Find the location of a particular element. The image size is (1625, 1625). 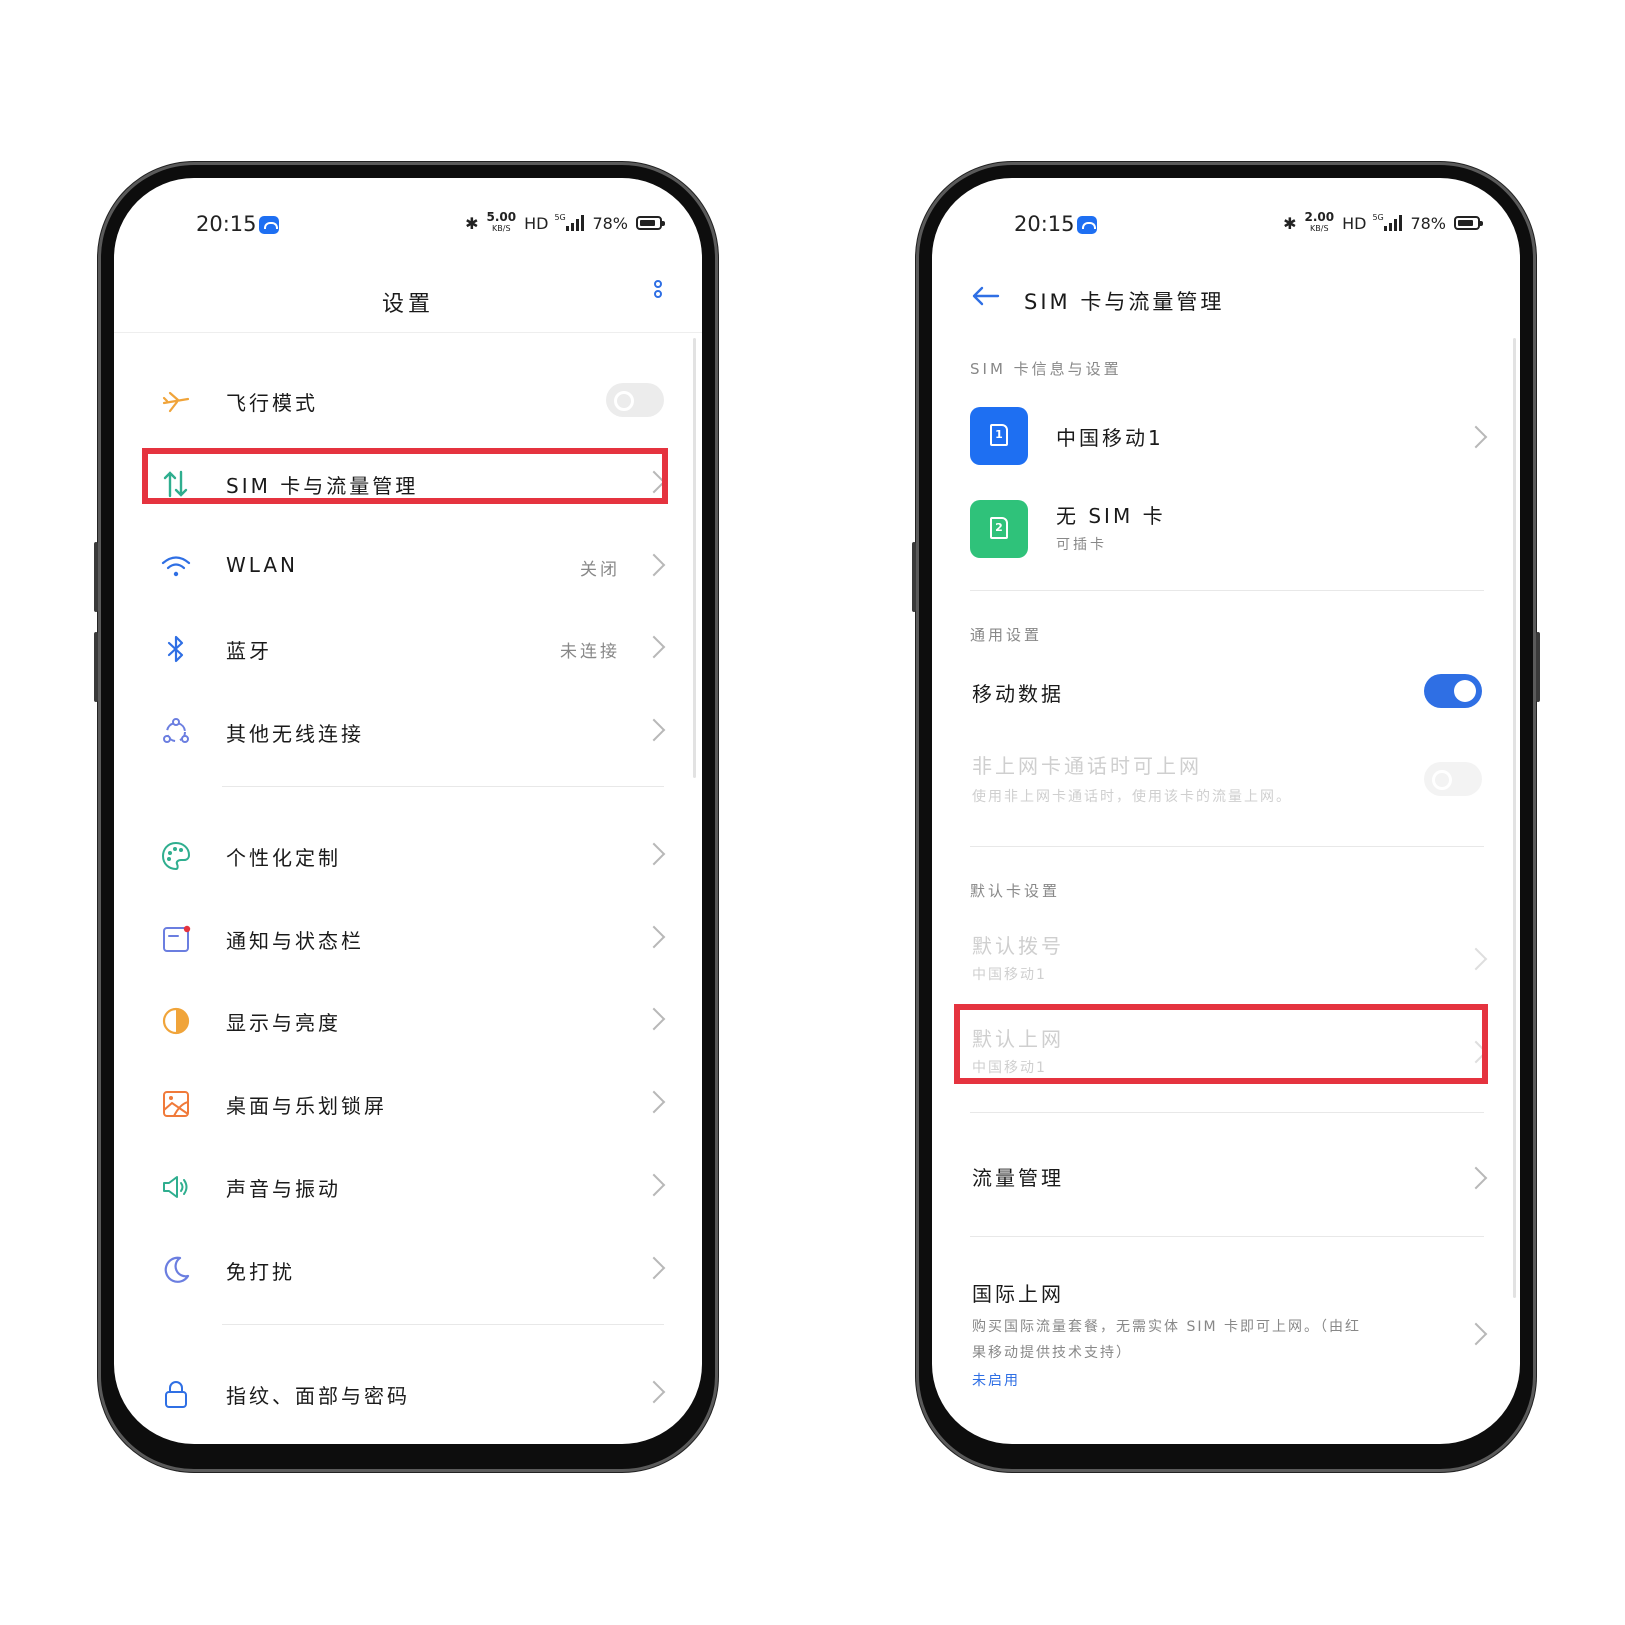

setting-label: WLAN is located at coordinates (262, 565).